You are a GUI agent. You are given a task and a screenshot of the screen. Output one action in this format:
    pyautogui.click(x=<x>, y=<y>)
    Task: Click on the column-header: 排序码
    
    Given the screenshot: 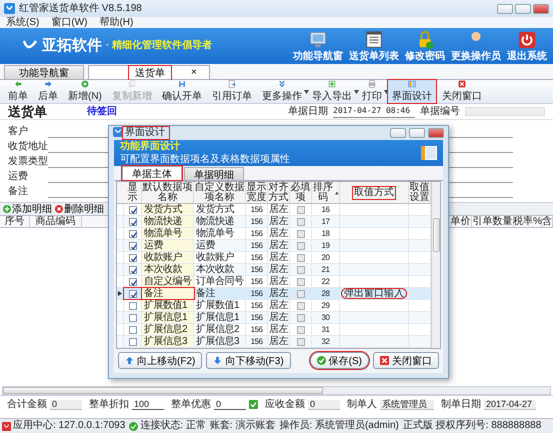 What is the action you would take?
    pyautogui.click(x=326, y=192)
    